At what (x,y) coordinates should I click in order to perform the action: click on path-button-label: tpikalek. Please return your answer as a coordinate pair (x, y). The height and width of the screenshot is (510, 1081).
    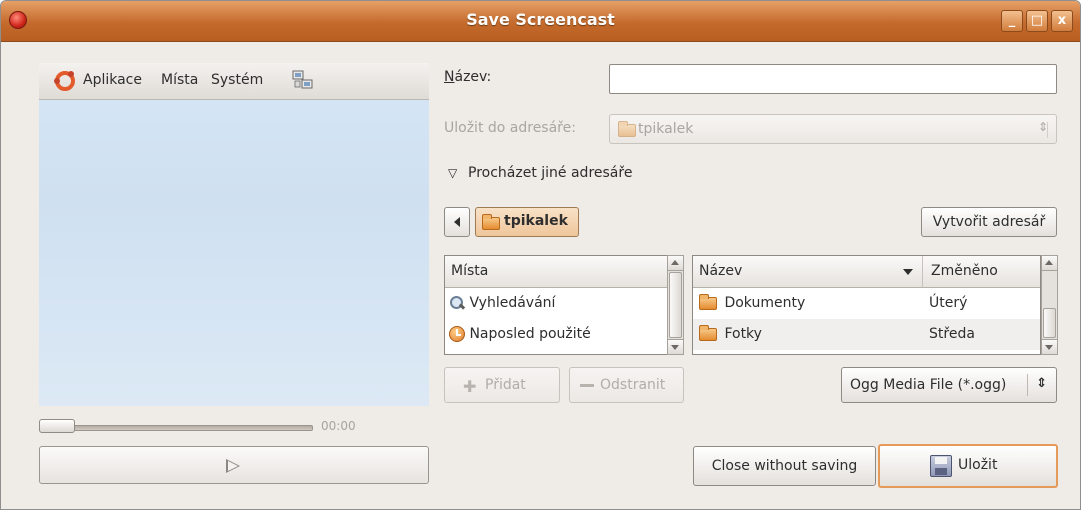
    Looking at the image, I should click on (536, 221).